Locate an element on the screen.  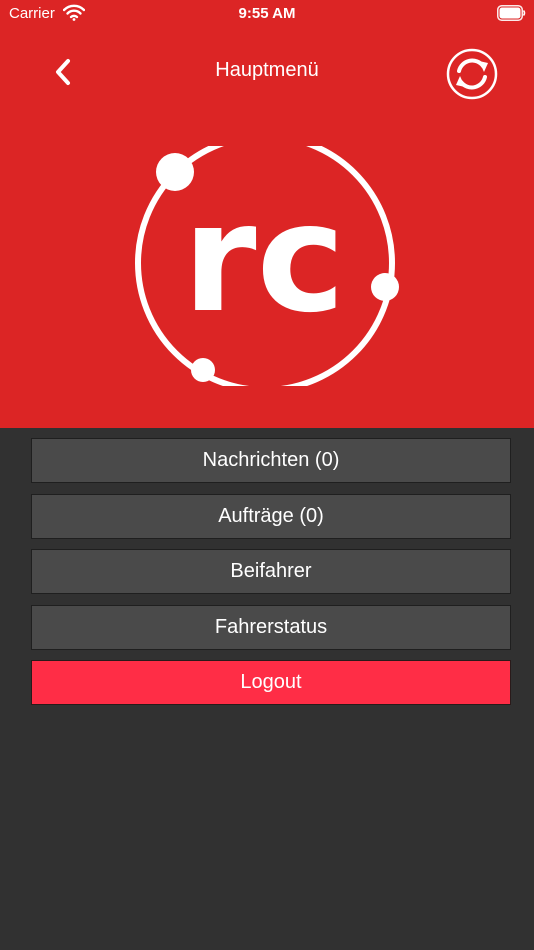
co-driver-button: Beifahrer is located at coordinates (271, 571).